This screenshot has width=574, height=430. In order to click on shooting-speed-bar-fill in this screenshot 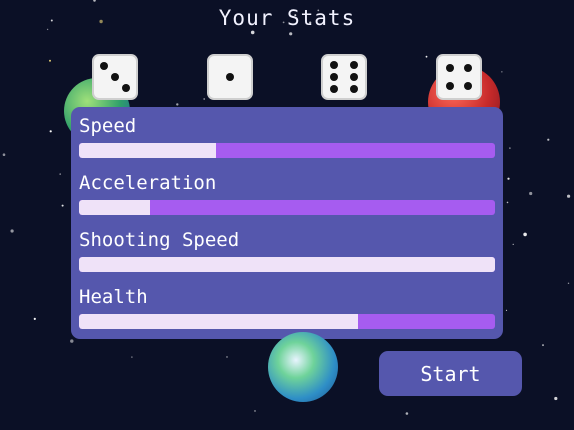, I will do `click(287, 264)`.